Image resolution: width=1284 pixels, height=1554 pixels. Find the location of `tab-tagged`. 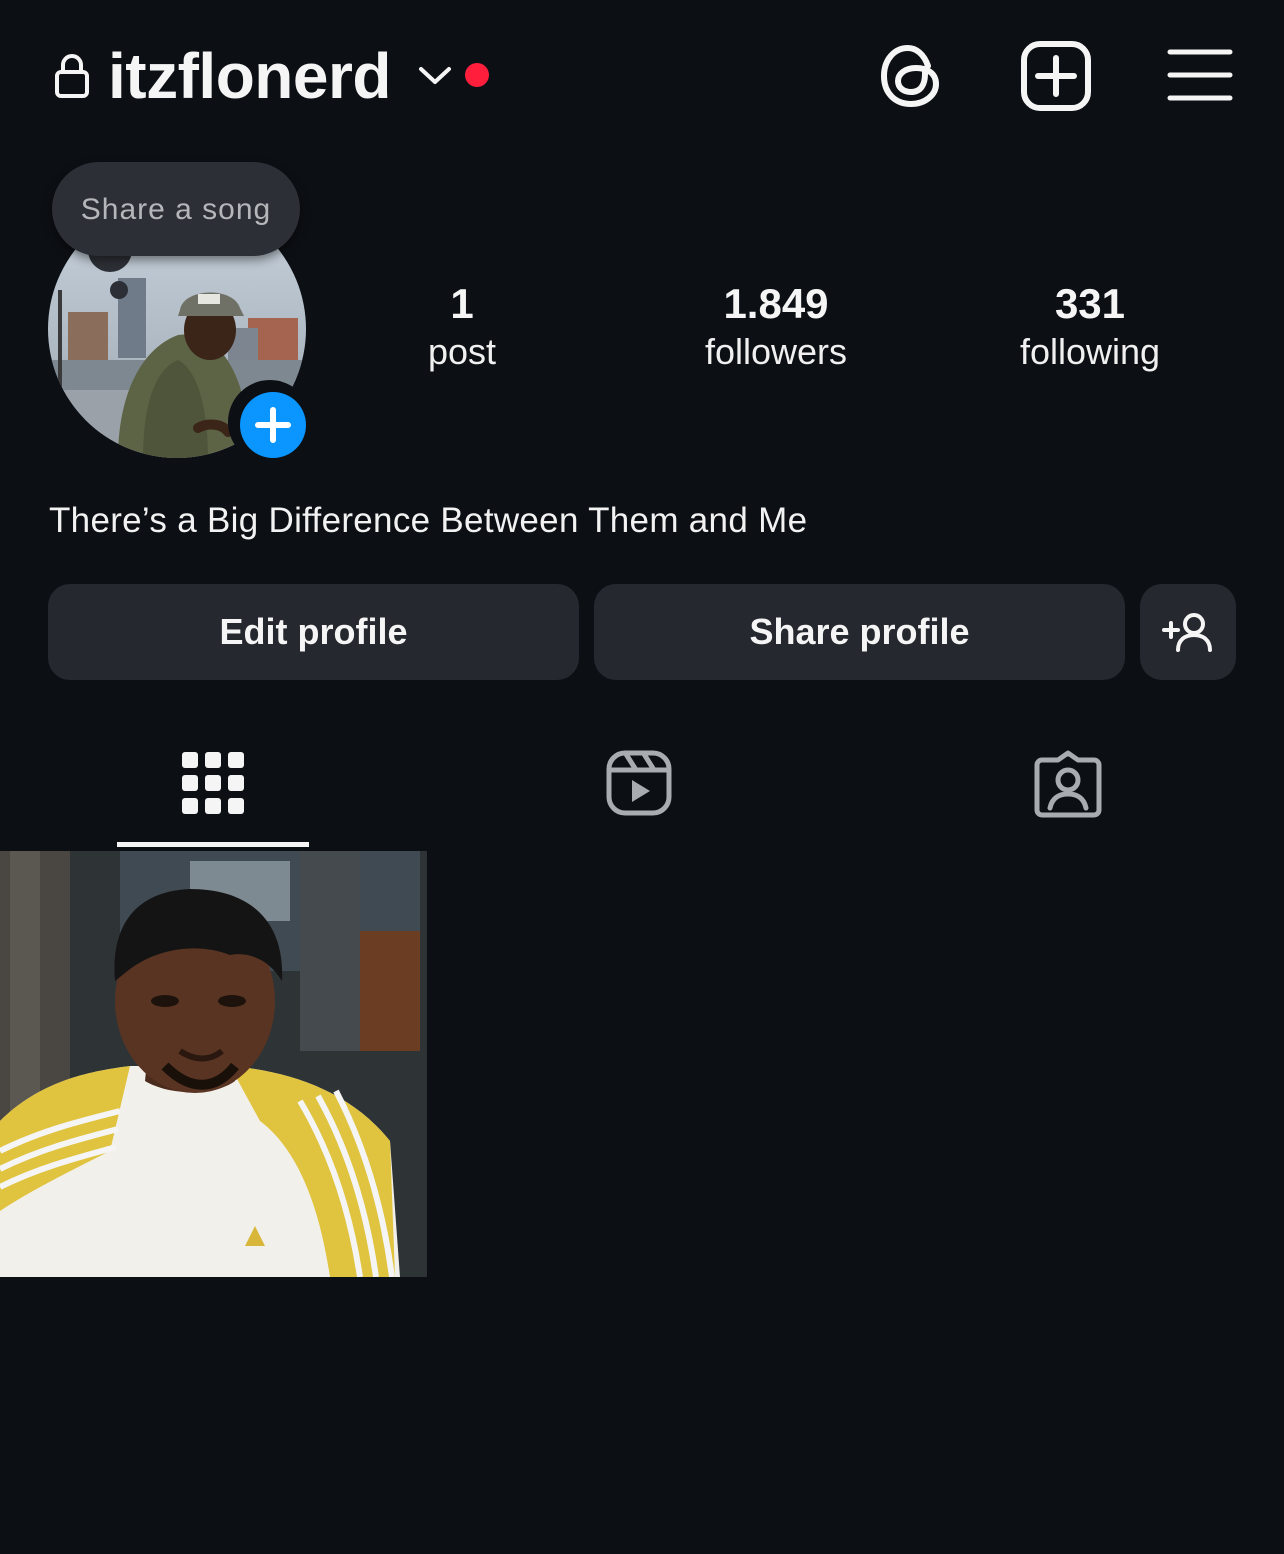

tab-tagged is located at coordinates (1070, 794).